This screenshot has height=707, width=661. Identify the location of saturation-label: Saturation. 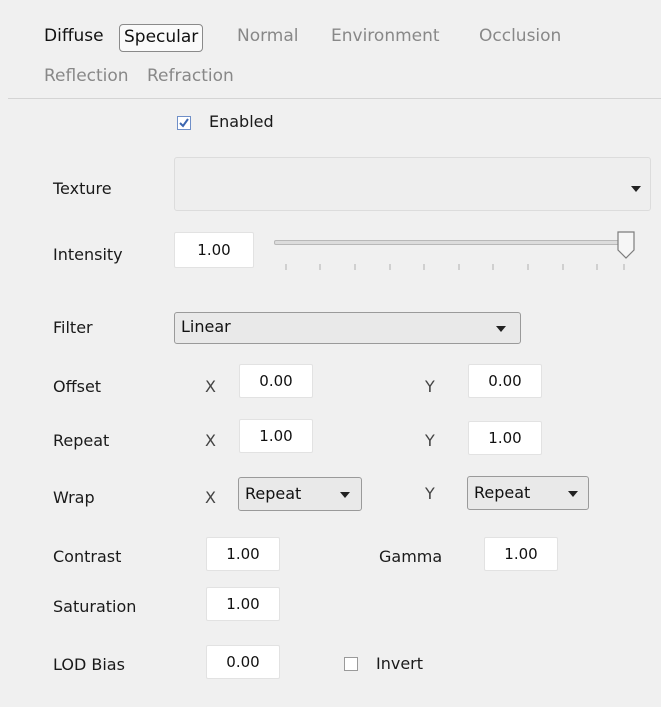
(95, 606).